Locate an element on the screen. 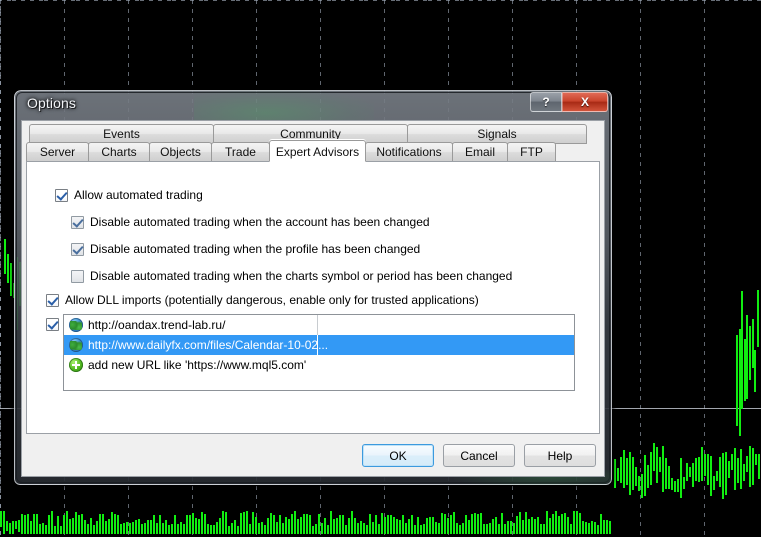 Image resolution: width=761 pixels, height=537 pixels. tab-signals: Signals is located at coordinates (497, 134).